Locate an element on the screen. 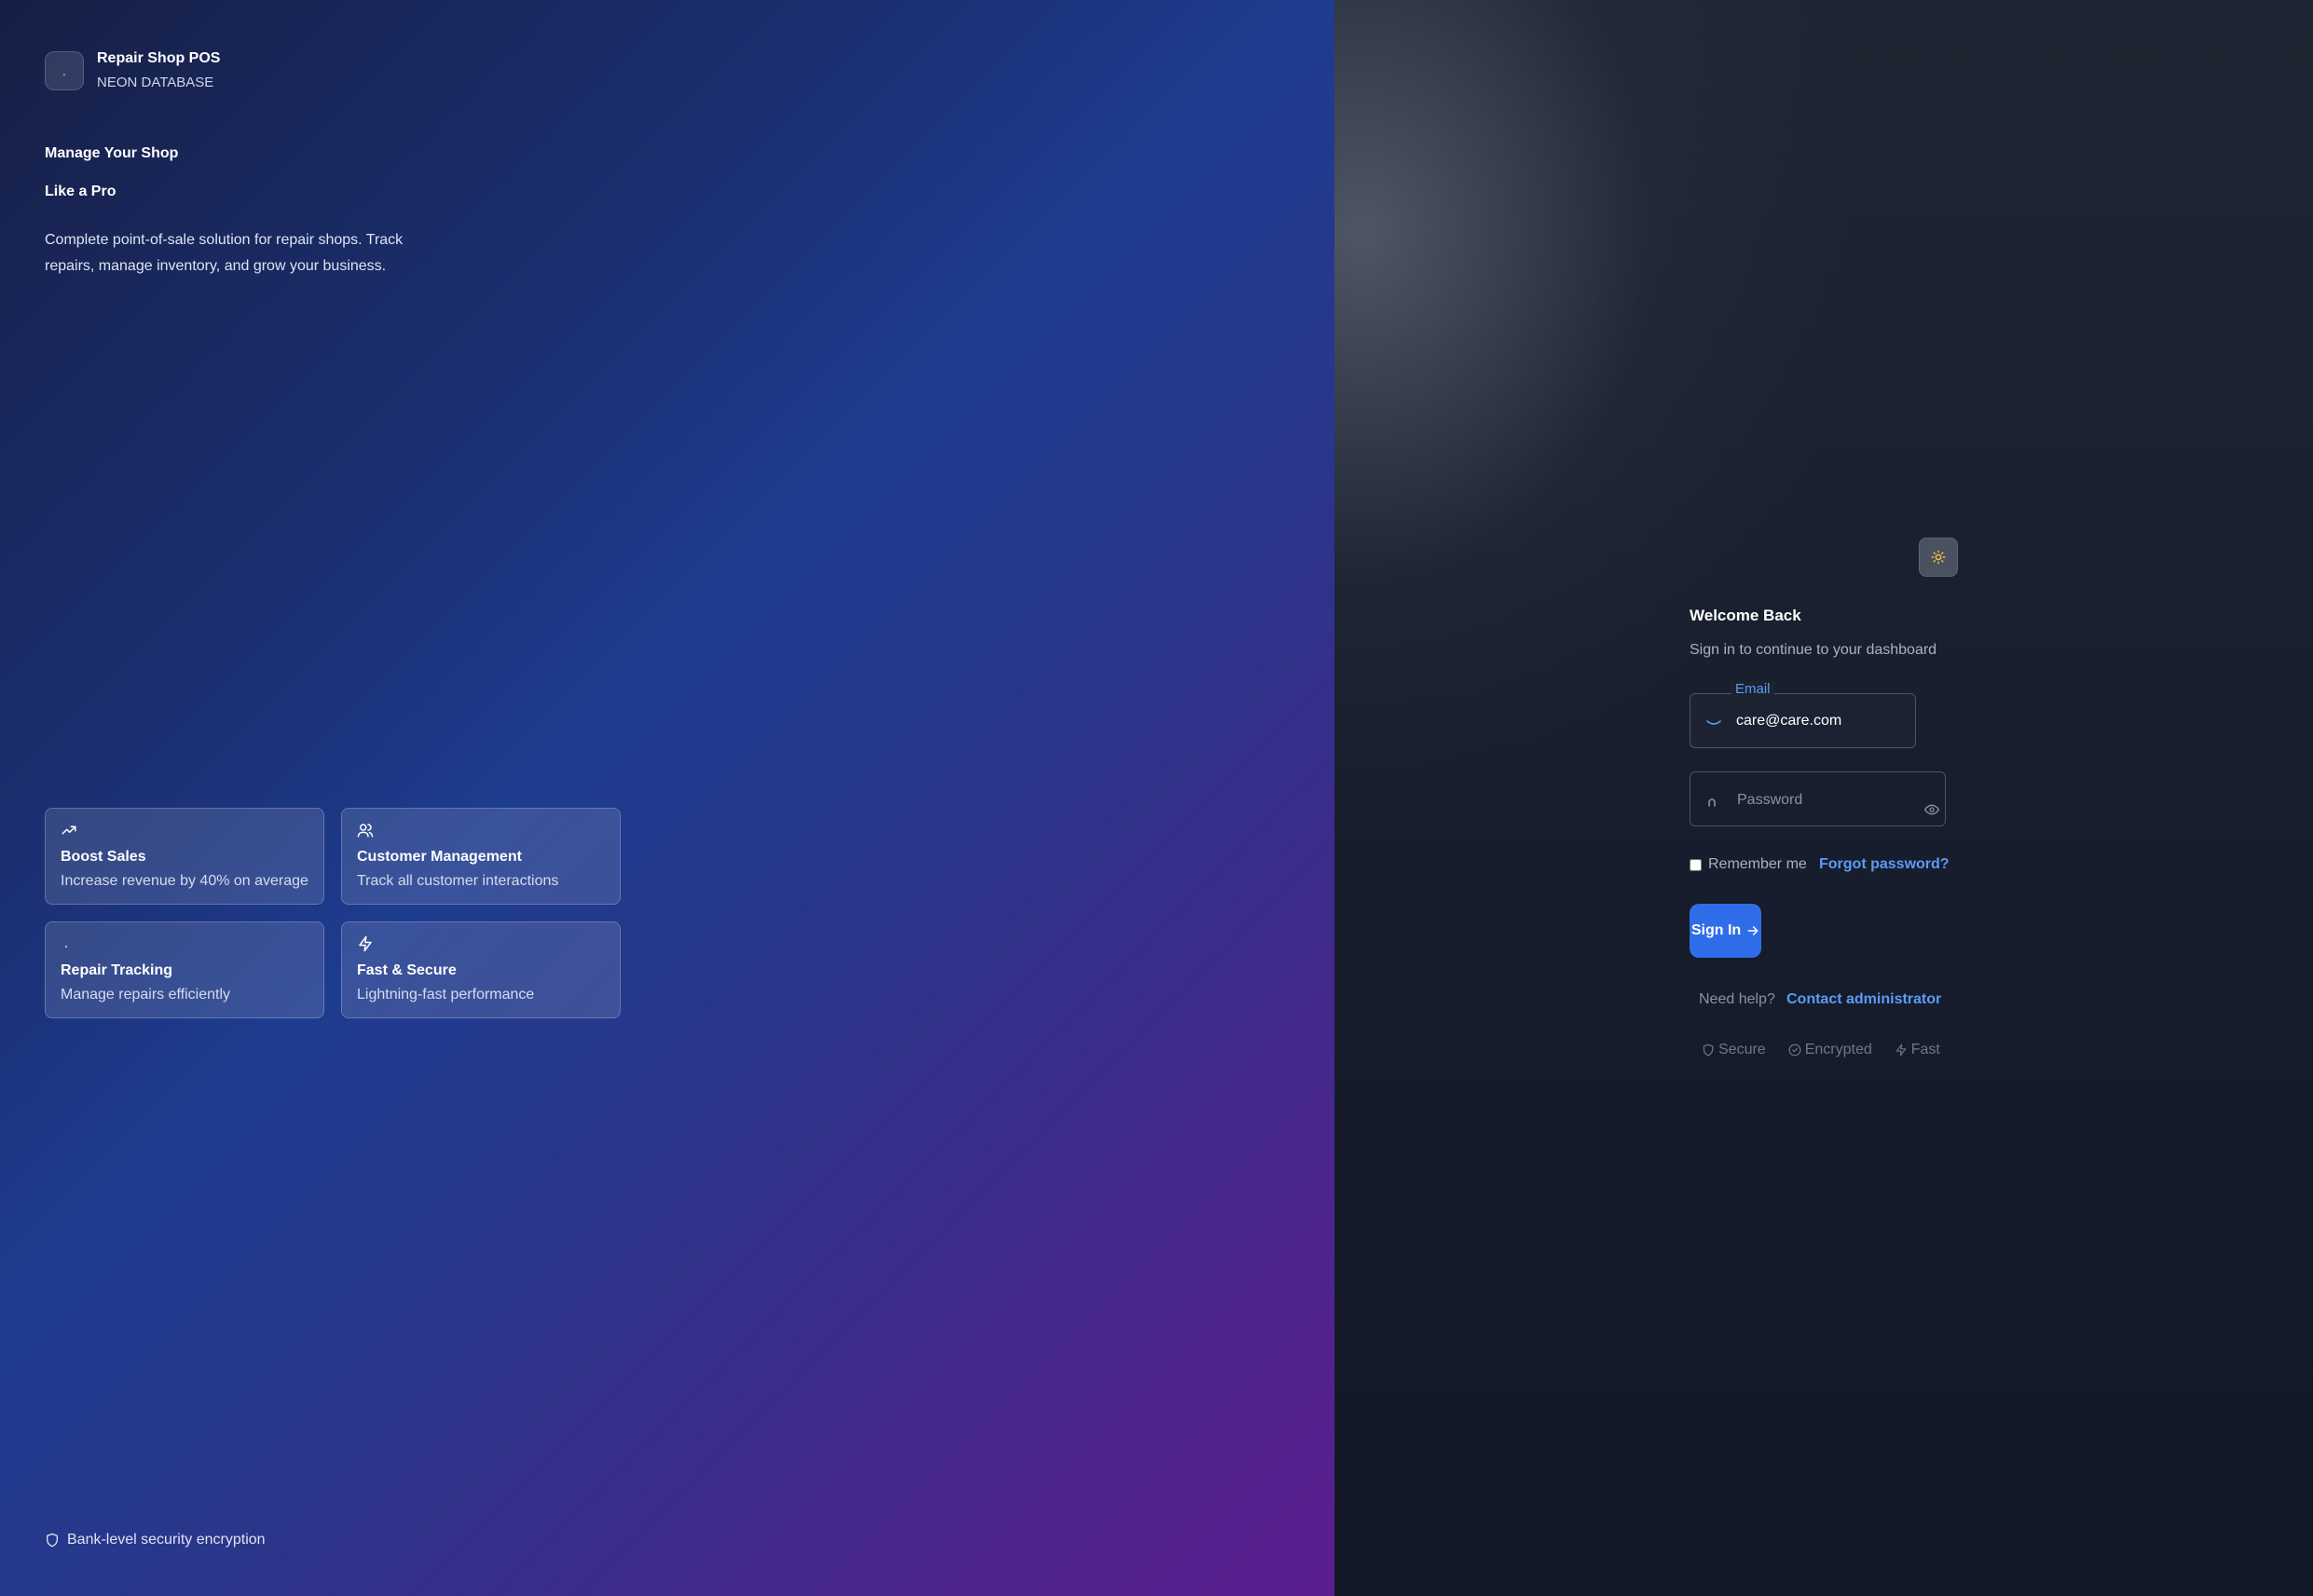 This screenshot has width=2313, height=1596. arrow-right-icon is located at coordinates (1753, 930).